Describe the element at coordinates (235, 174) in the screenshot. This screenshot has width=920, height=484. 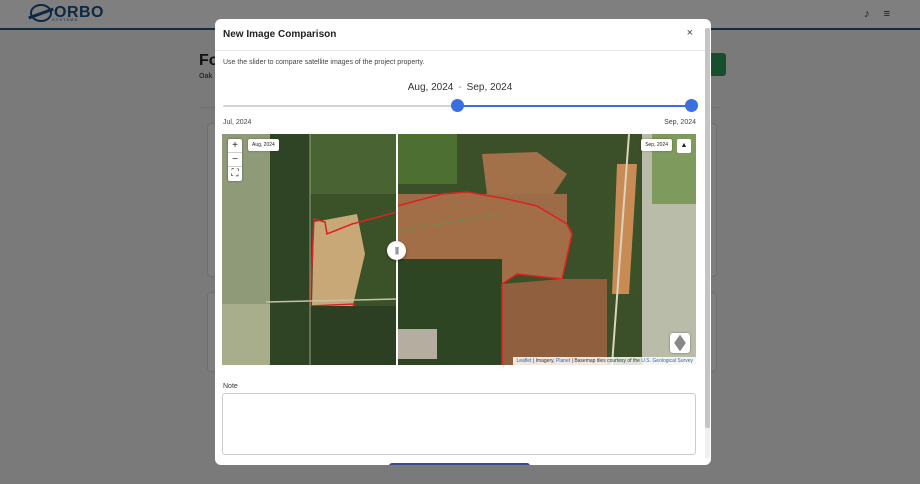
I see `fullscreen-icon: ⛶` at that location.